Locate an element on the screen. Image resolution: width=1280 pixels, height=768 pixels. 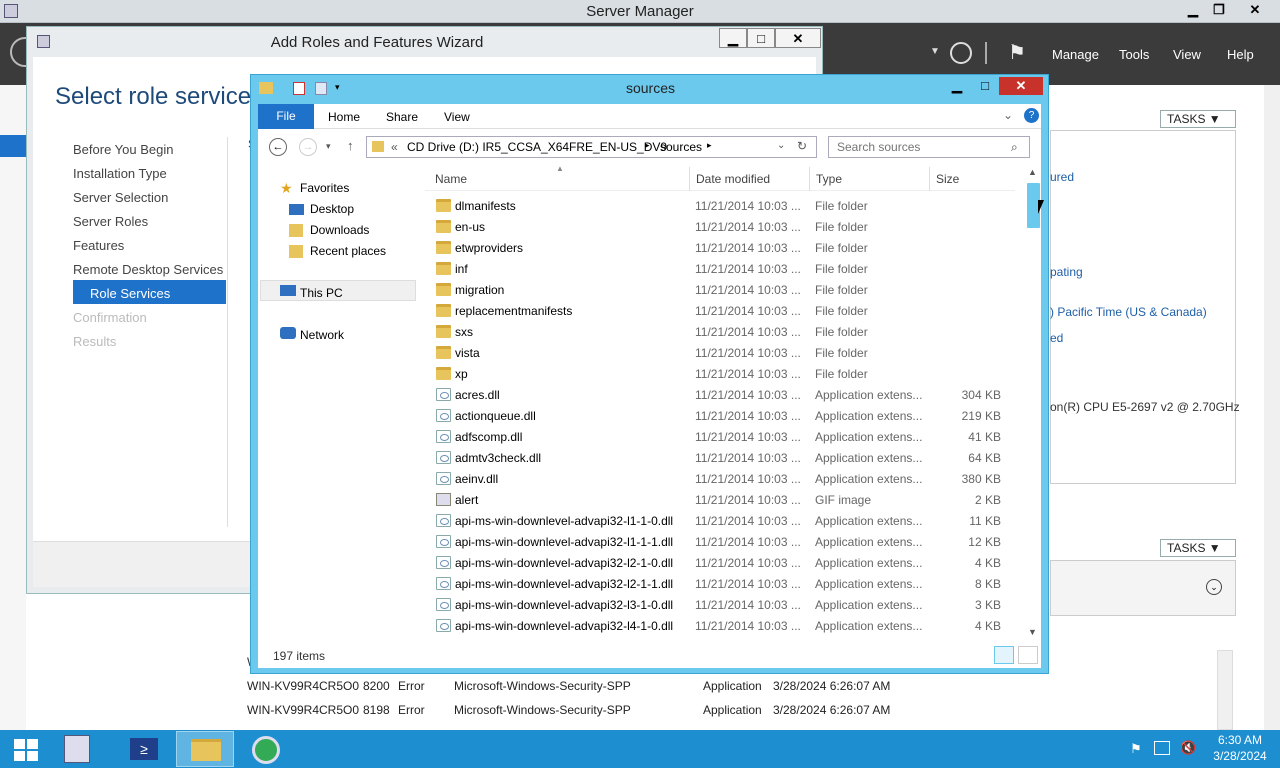
scroll-up-icon: ▲ is located at coordinates (1032, 172).